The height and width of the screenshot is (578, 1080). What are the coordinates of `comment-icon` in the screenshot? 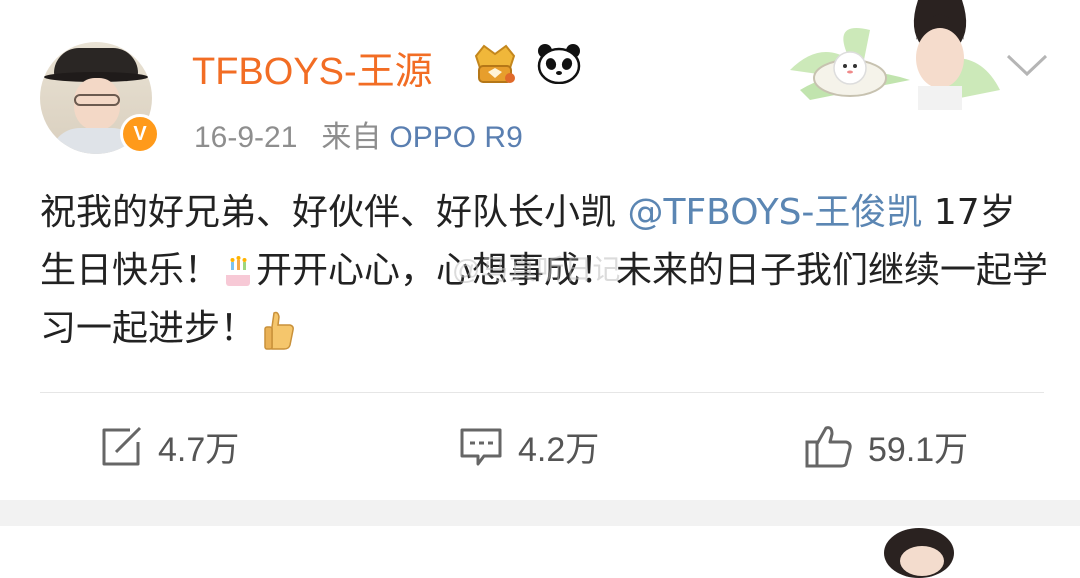 It's located at (481, 446).